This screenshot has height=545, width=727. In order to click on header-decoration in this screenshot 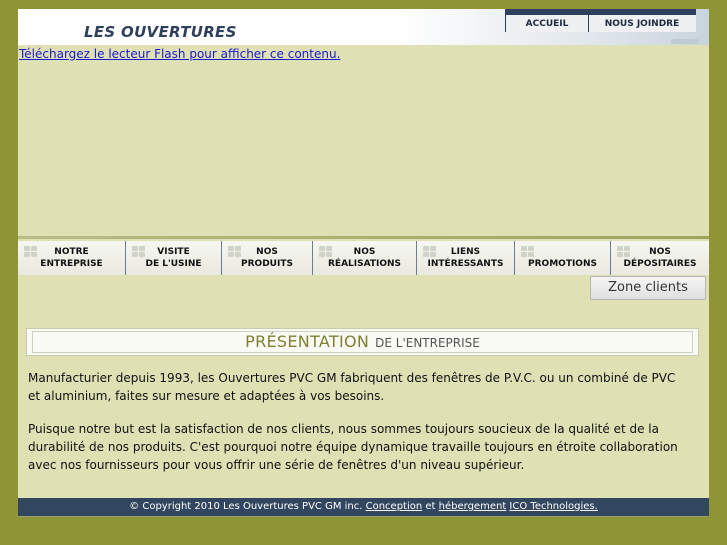, I will do `click(685, 41)`.